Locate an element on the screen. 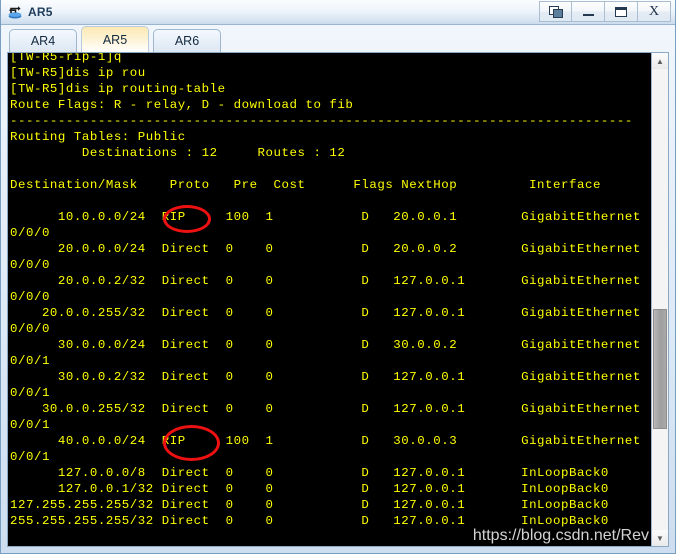 This screenshot has height=554, width=676. scroll-up-arrow-icon: ▲ is located at coordinates (660, 61).